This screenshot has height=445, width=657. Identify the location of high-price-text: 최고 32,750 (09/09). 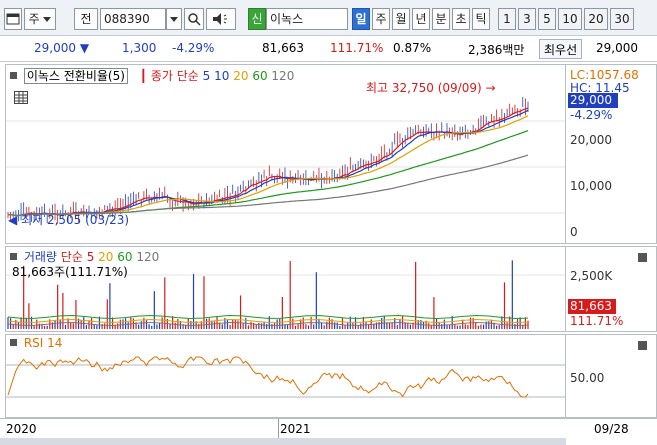
(424, 88).